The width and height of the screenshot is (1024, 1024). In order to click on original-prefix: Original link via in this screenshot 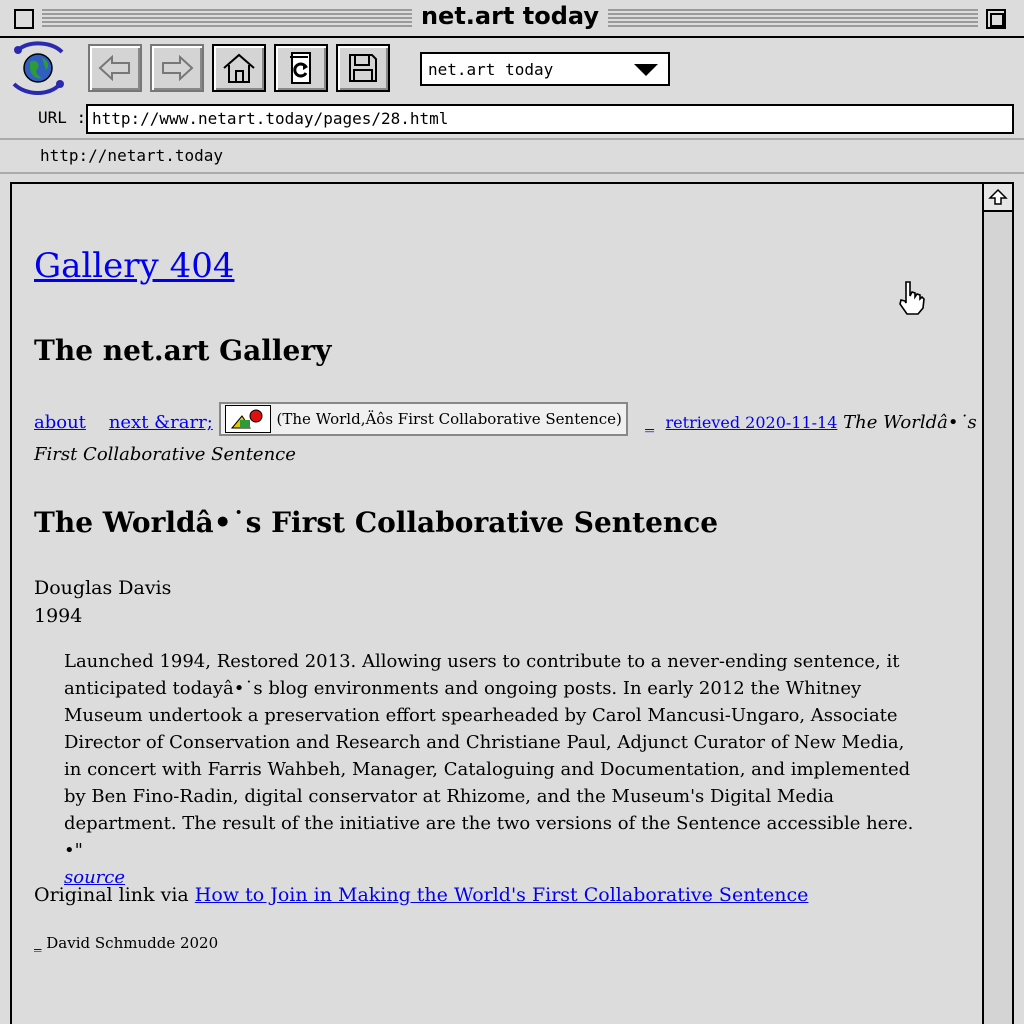, I will do `click(111, 895)`.